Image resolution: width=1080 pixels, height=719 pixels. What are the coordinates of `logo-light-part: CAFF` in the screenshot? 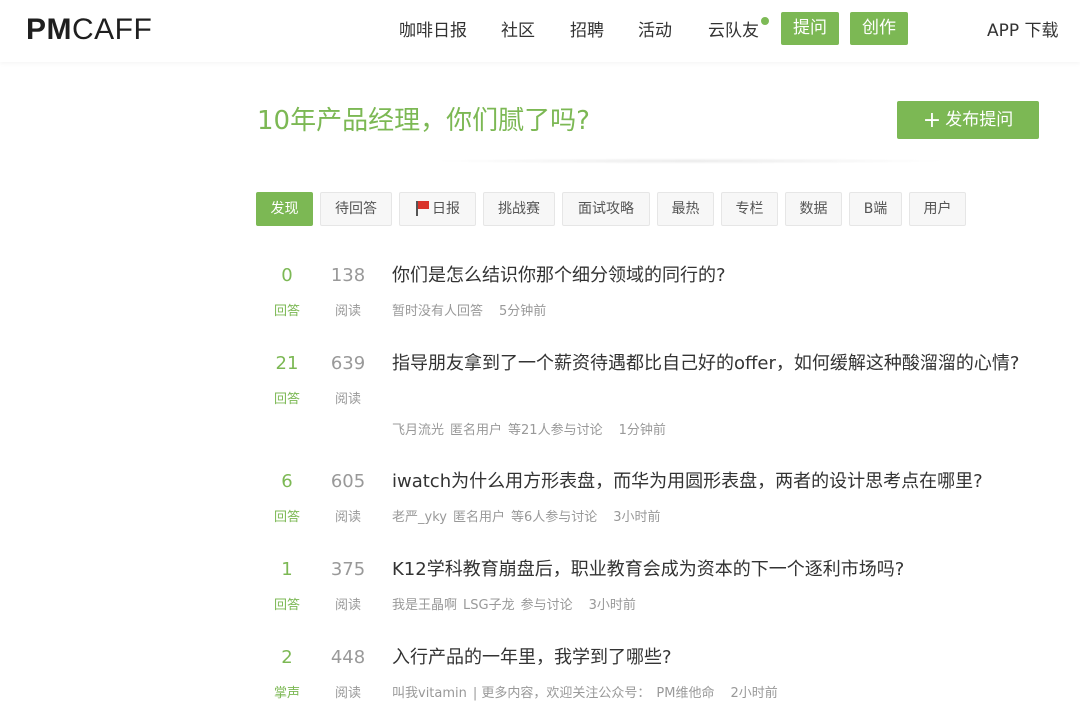 It's located at (112, 29).